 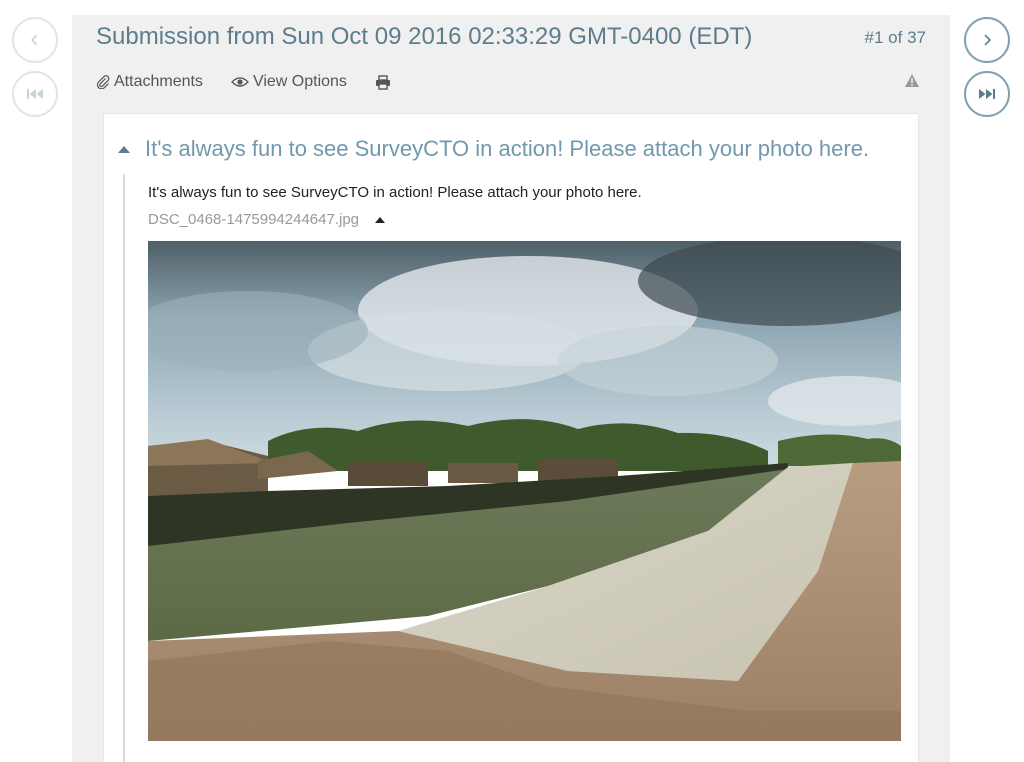 I want to click on collapse-caret-icon, so click(x=124, y=149).